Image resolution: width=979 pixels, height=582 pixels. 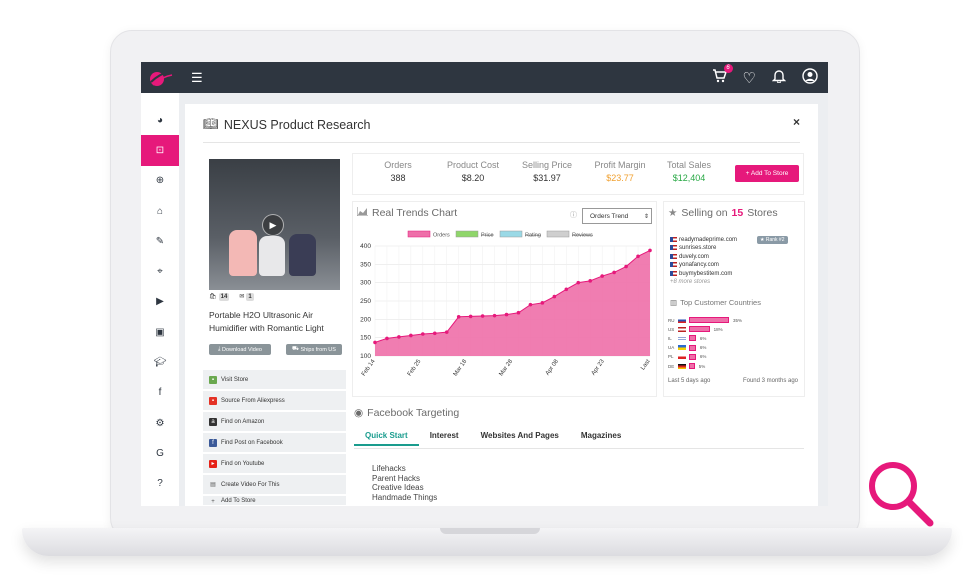 What do you see at coordinates (274, 500) in the screenshot?
I see `add-to-store-action: + Add To Store` at bounding box center [274, 500].